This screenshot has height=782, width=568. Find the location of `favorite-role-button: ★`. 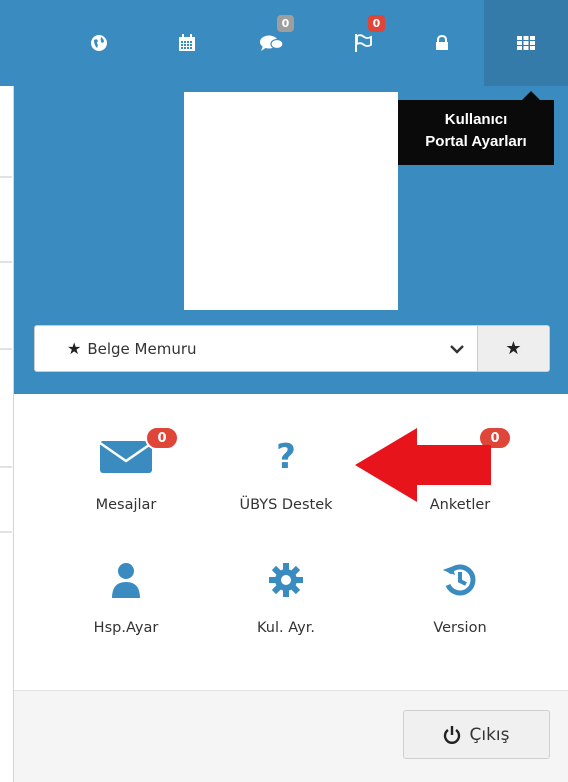

favorite-role-button: ★ is located at coordinates (513, 348).